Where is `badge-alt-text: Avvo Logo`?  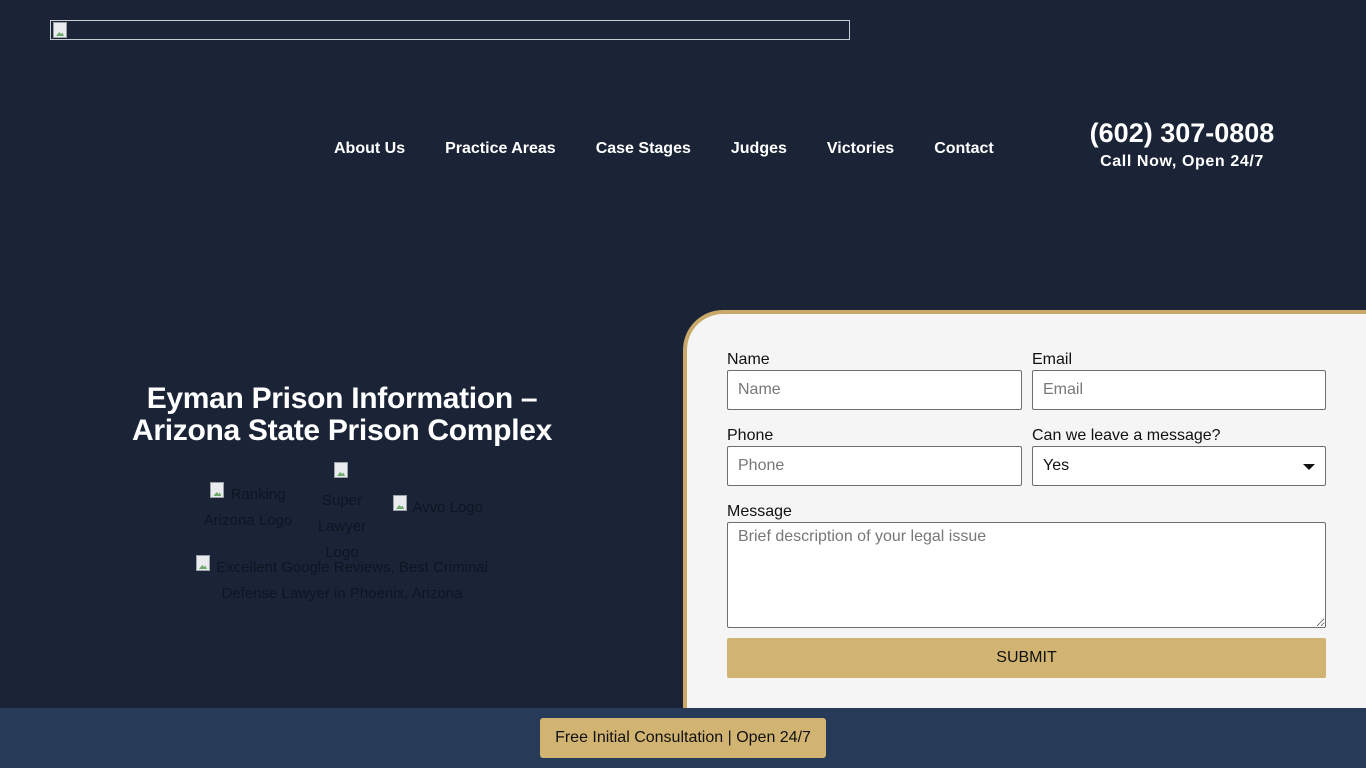 badge-alt-text: Avvo Logo is located at coordinates (447, 507).